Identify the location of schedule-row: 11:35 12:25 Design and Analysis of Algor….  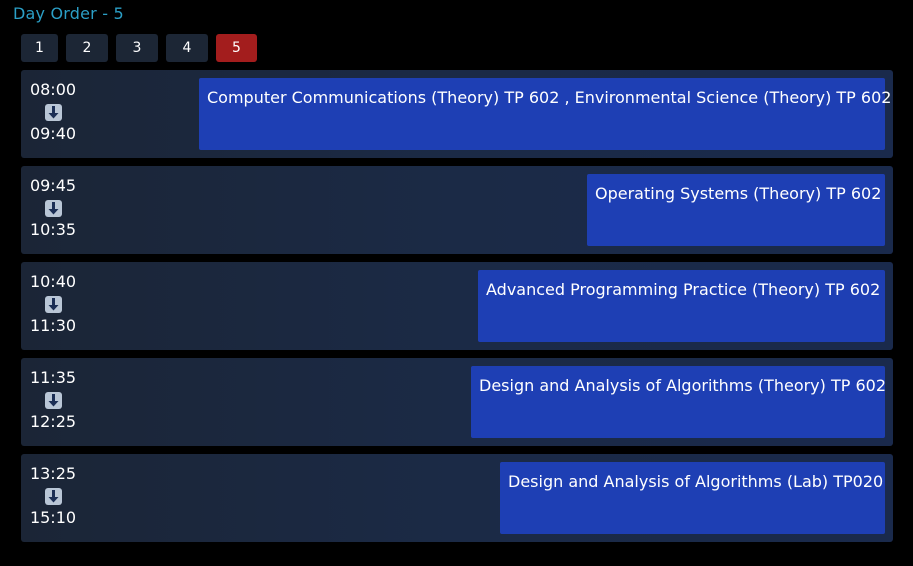
(457, 402).